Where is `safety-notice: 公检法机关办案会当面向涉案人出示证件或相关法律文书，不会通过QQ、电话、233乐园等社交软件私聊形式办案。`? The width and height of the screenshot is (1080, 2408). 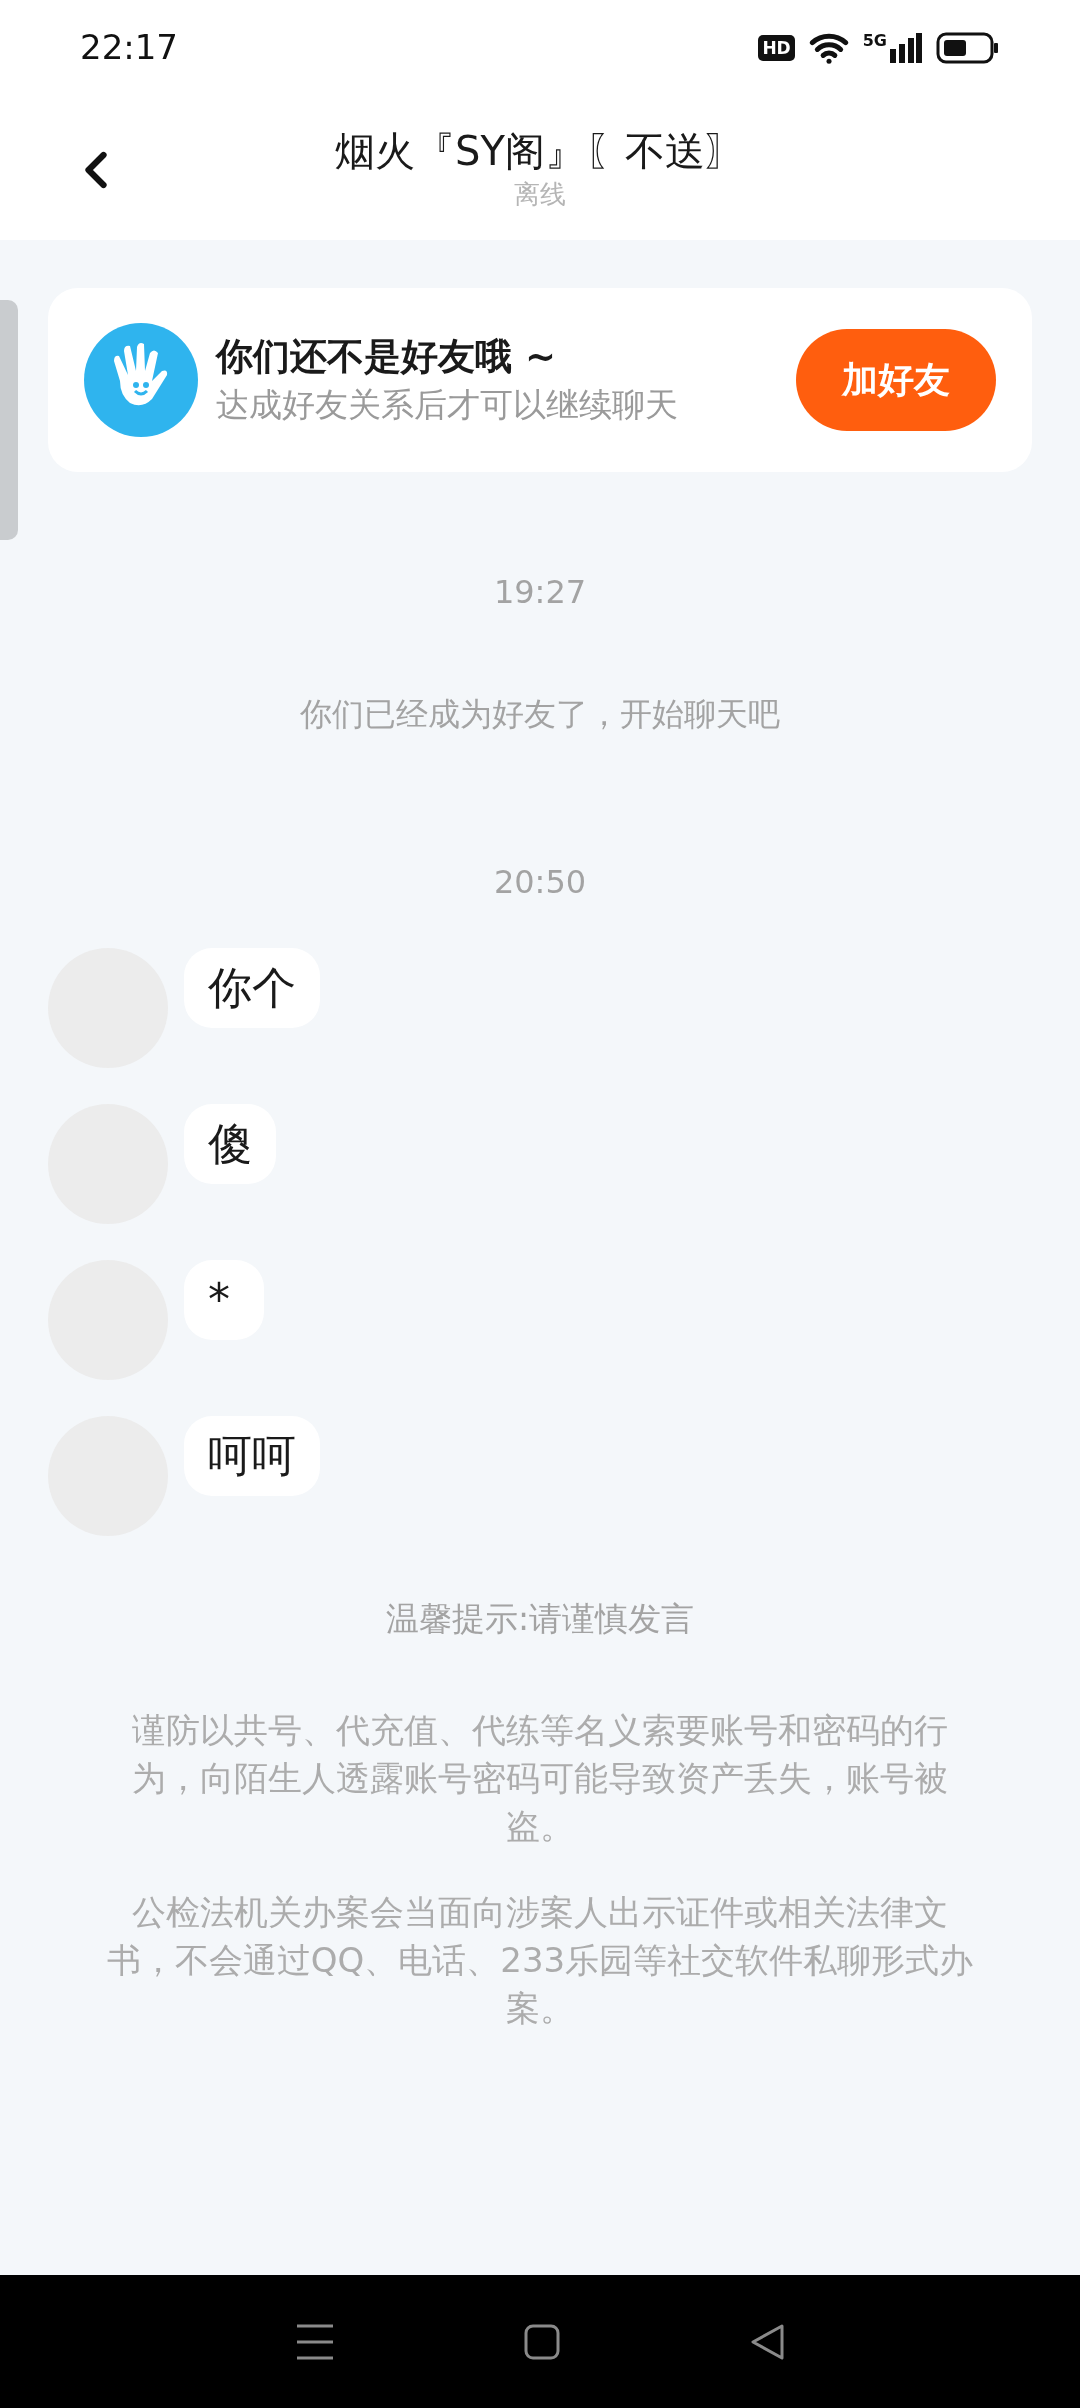
safety-notice: 公检法机关办案会当面向涉案人出示证件或相关法律文书，不会通过QQ、电话、233乐园等社交软件私聊形式办案。 is located at coordinates (540, 1960).